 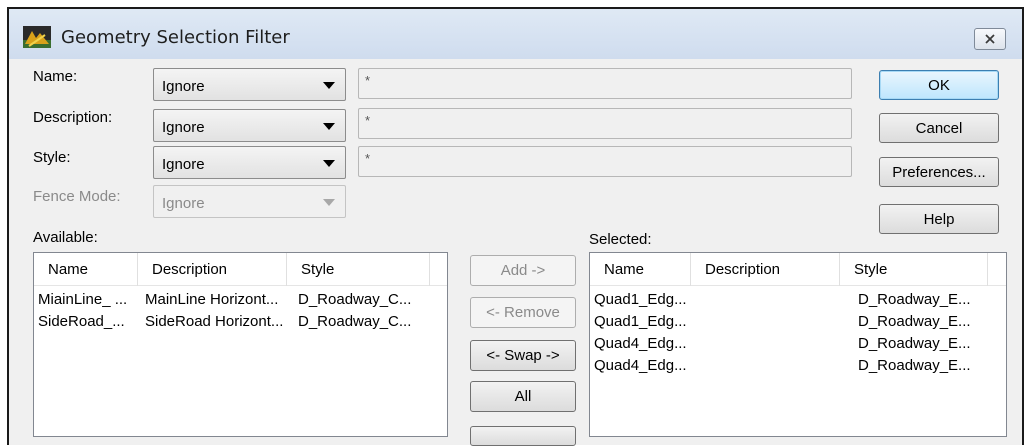 What do you see at coordinates (368, 120) in the screenshot?
I see `description-filter-value: *` at bounding box center [368, 120].